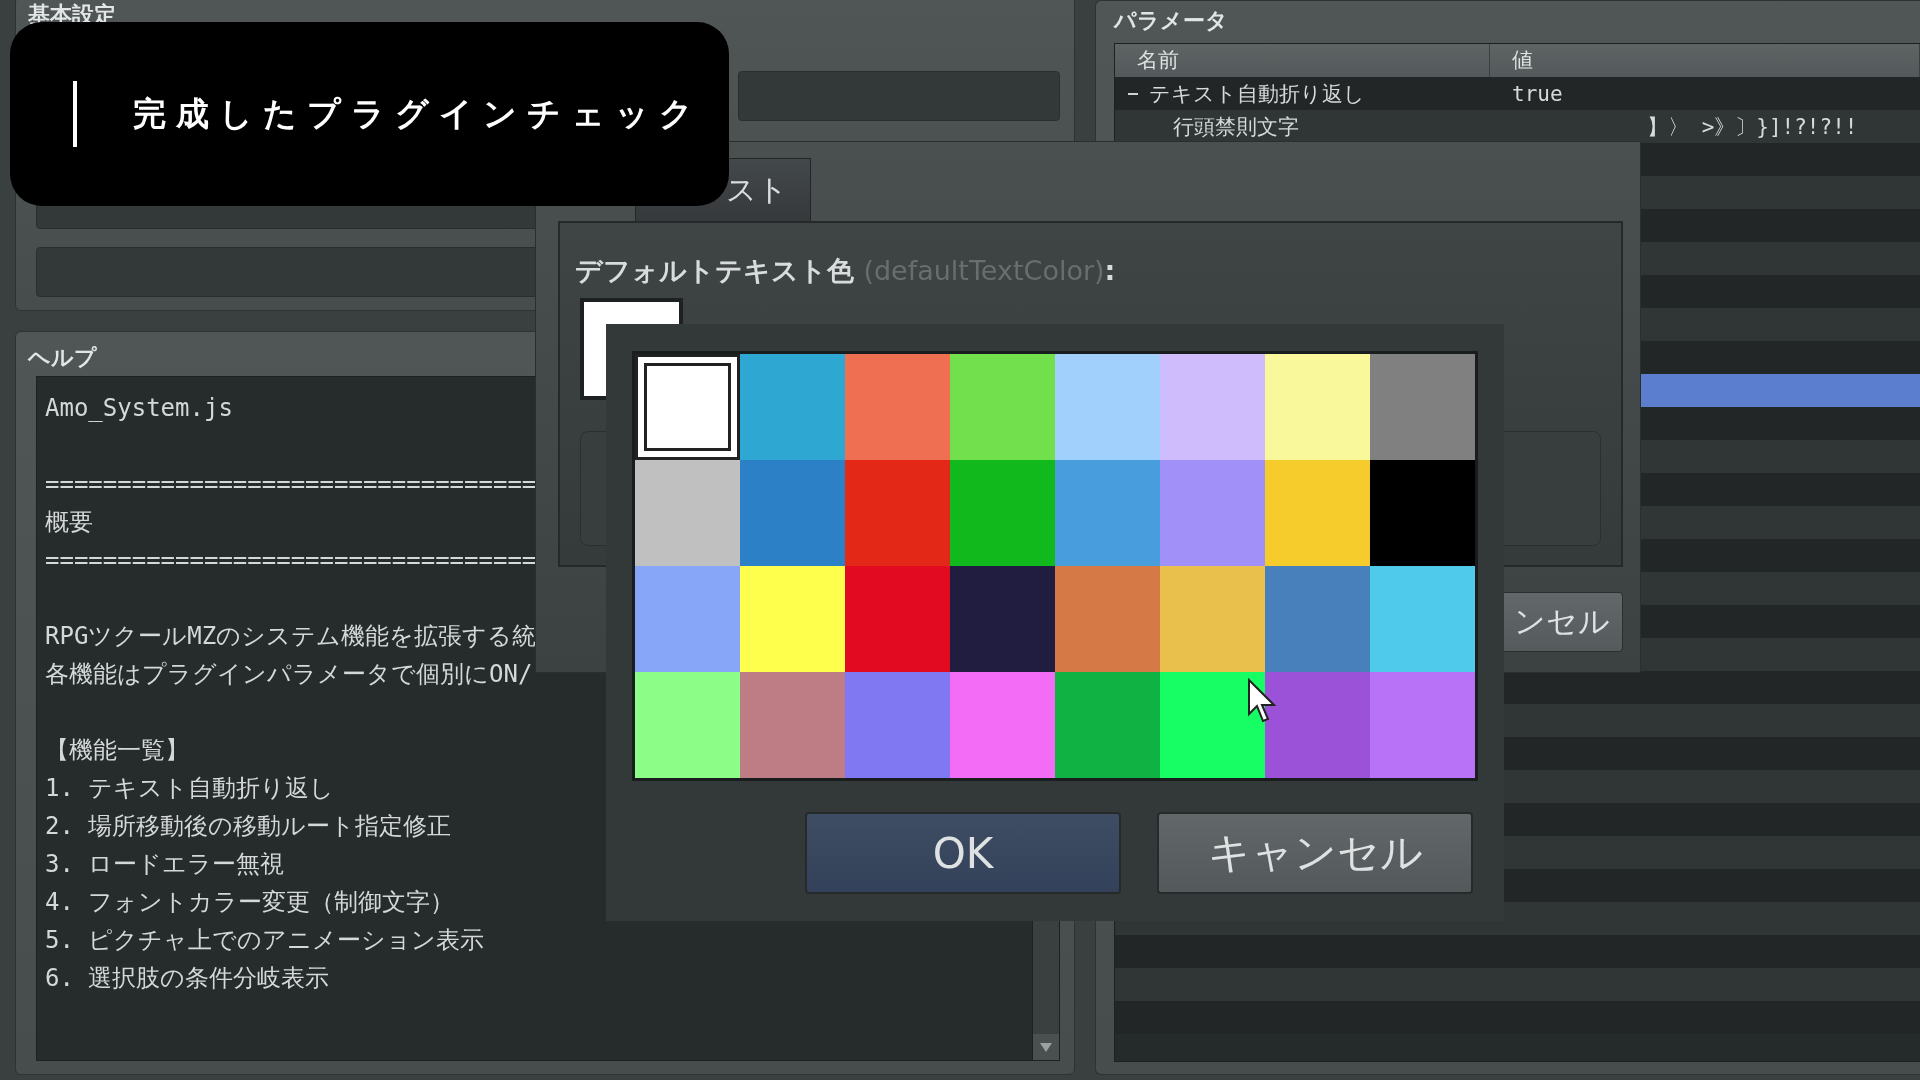  What do you see at coordinates (1257, 94) in the screenshot?
I see `parameter-name: テキスト自動折り返し` at bounding box center [1257, 94].